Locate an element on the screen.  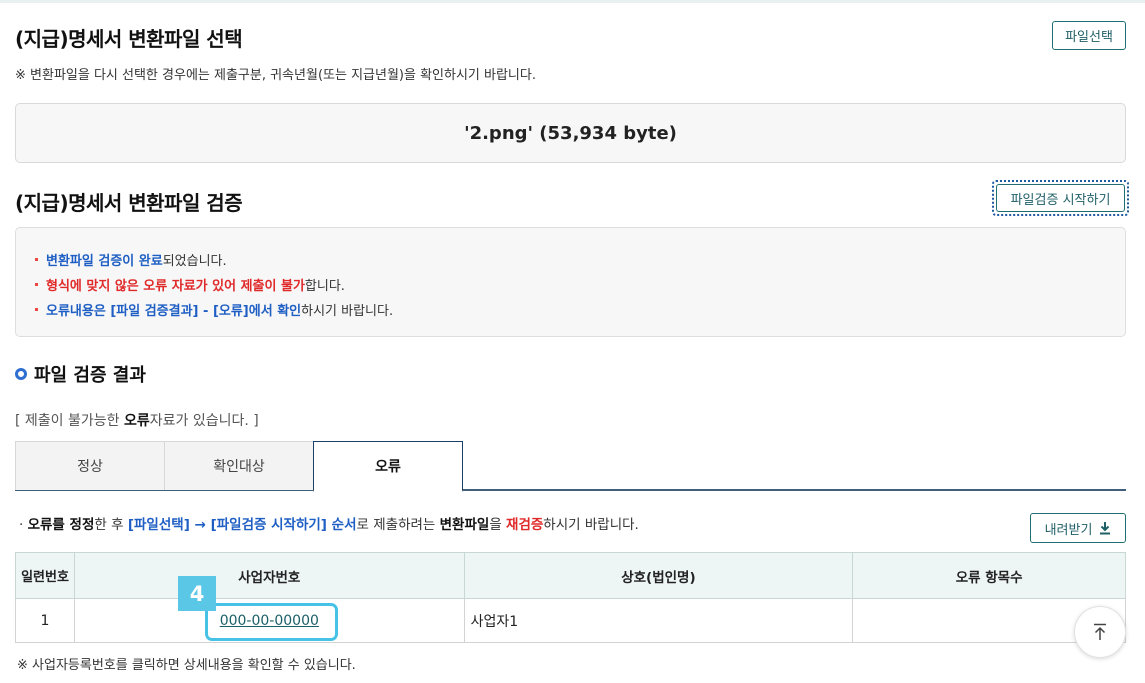
verify-message-1: 변환파일 검증이 완료 되었습니다. is located at coordinates (131, 259).